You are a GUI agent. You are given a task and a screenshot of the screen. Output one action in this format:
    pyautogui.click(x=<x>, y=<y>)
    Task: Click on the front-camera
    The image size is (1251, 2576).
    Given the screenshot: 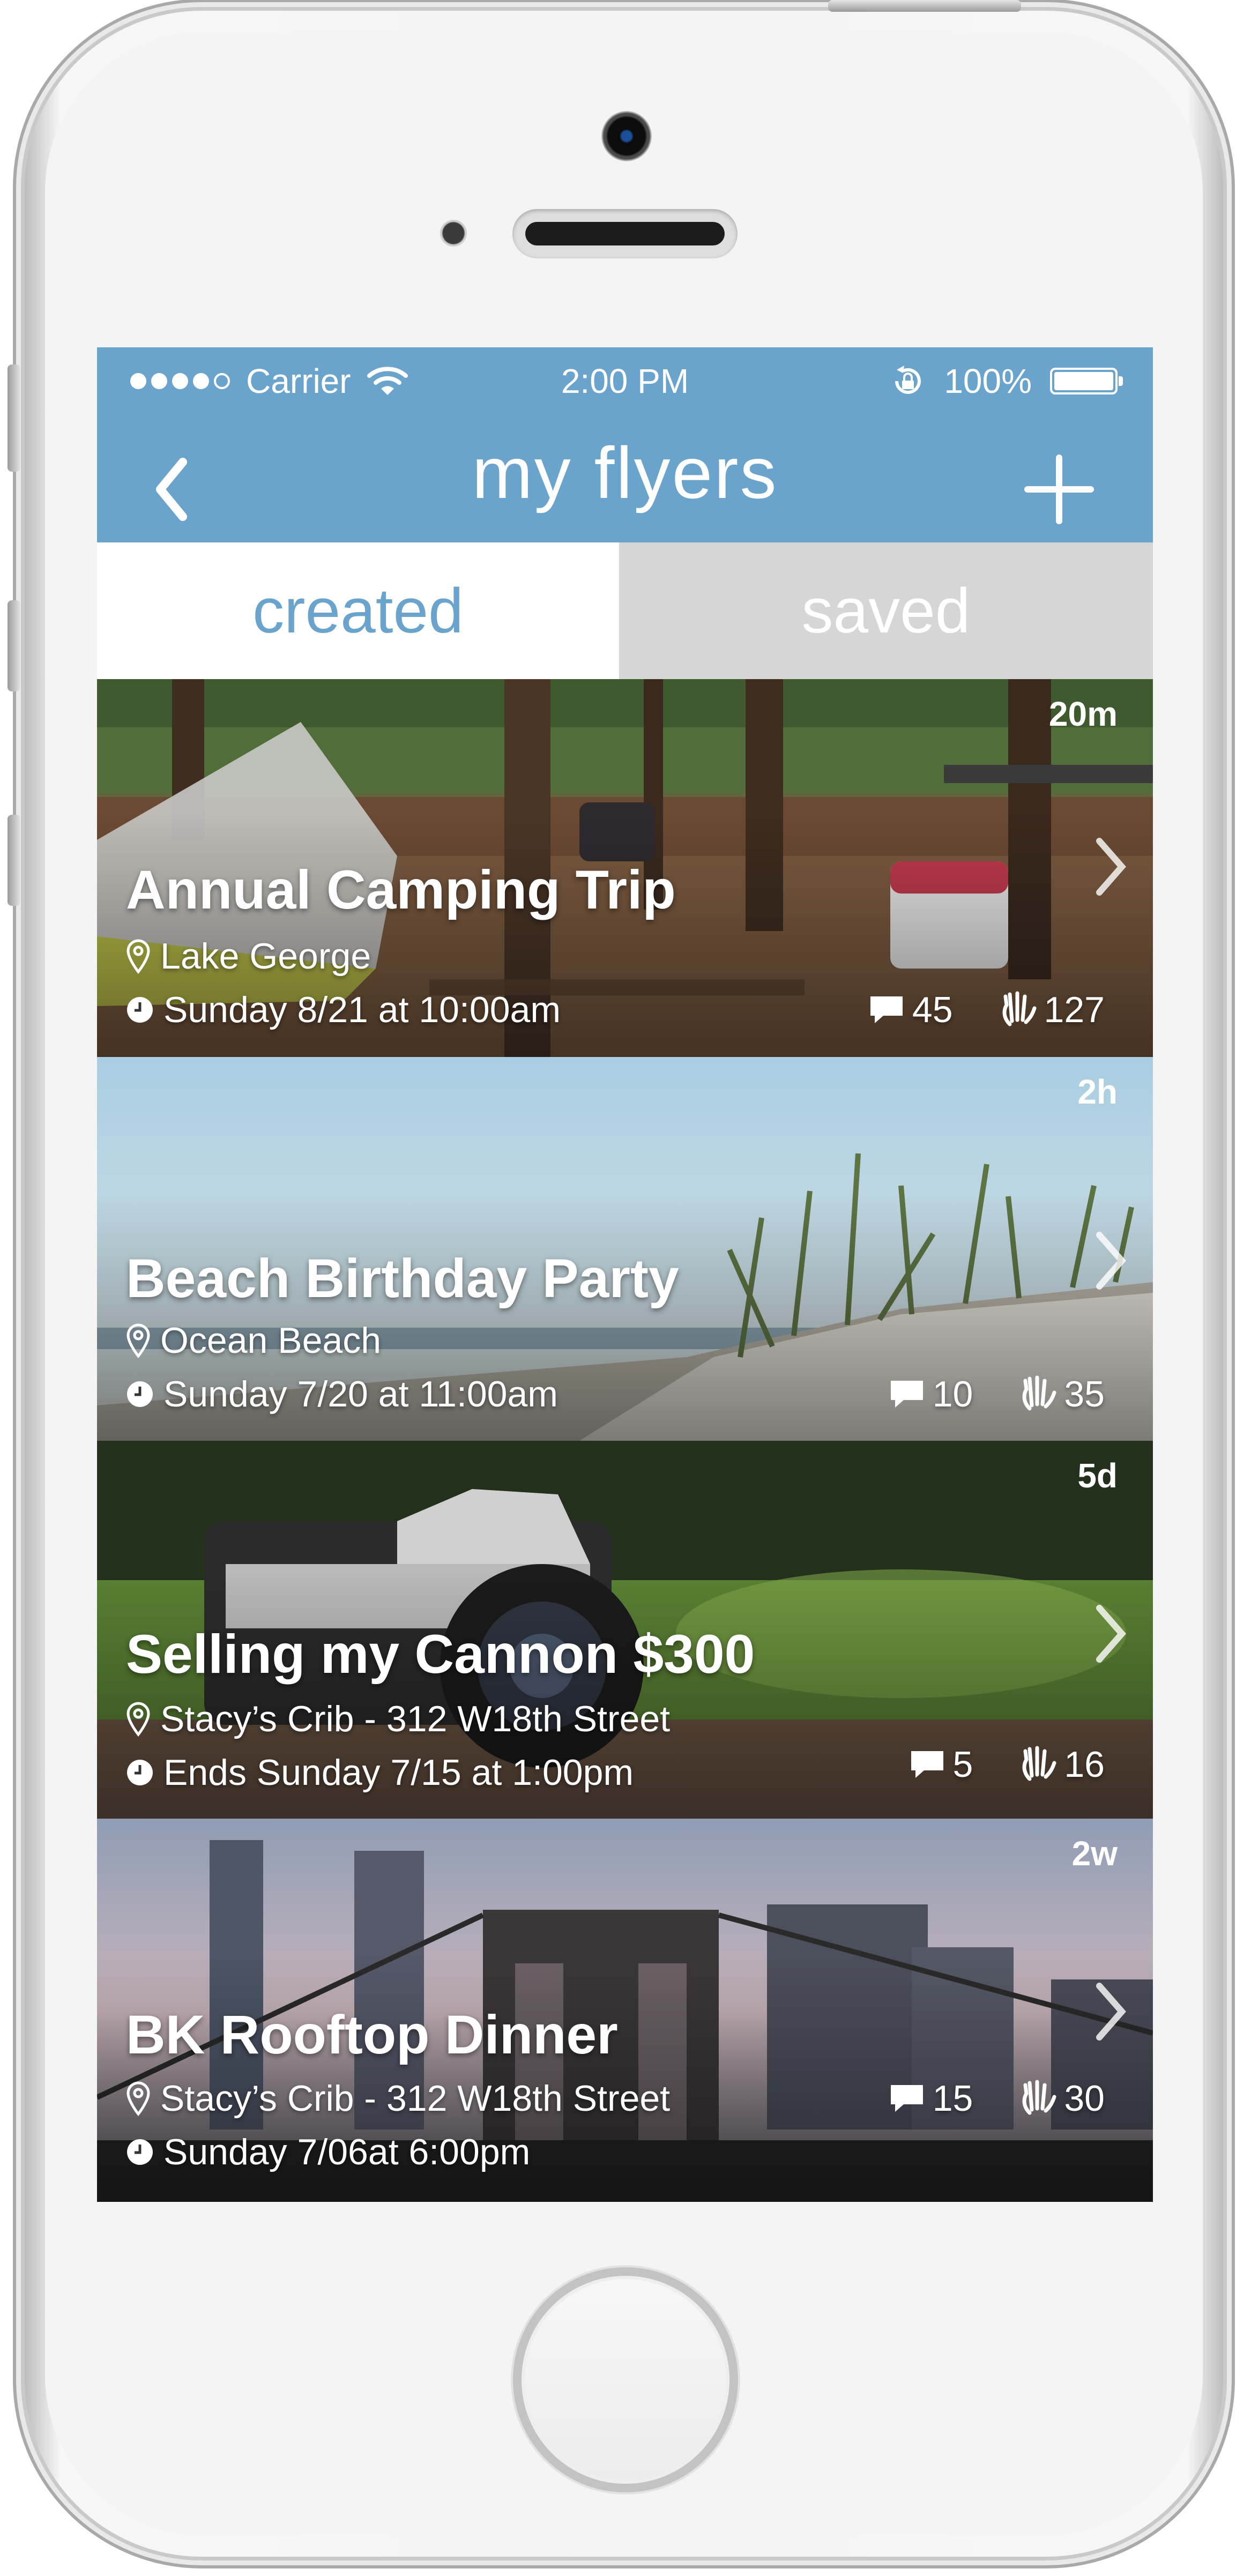 What is the action you would take?
    pyautogui.click(x=626, y=136)
    